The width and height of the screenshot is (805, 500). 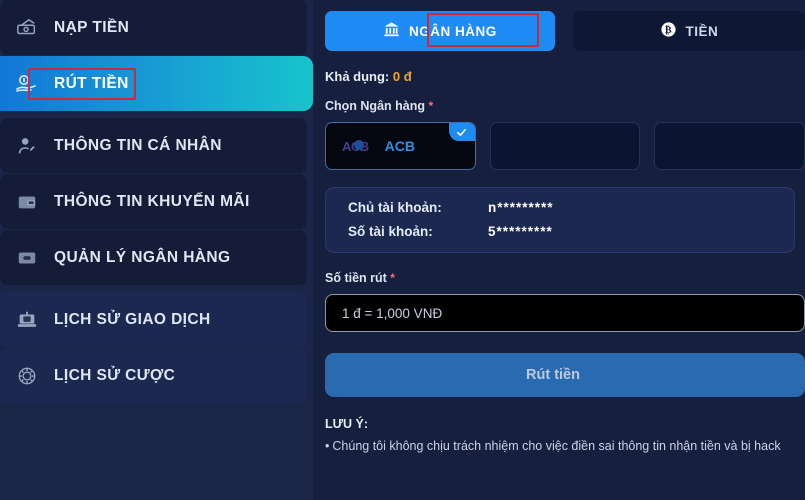 I want to click on account-number-value: 5*********, so click(x=520, y=231).